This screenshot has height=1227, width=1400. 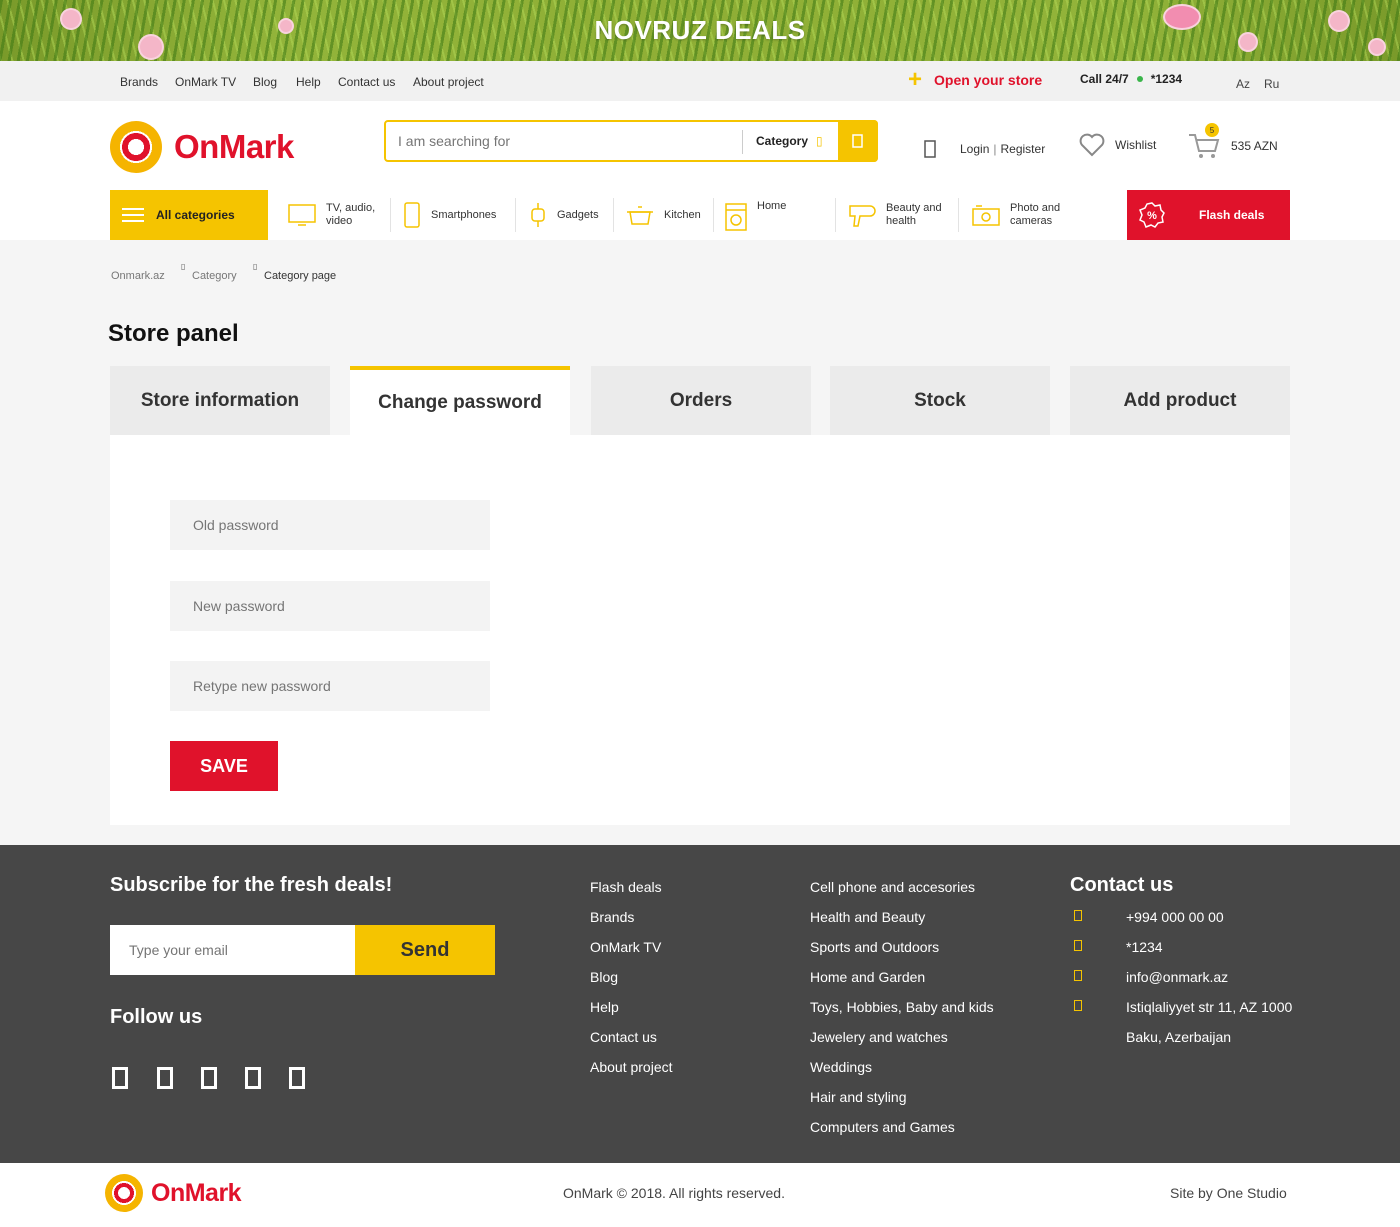 I want to click on twitter-icon, so click(x=209, y=1078).